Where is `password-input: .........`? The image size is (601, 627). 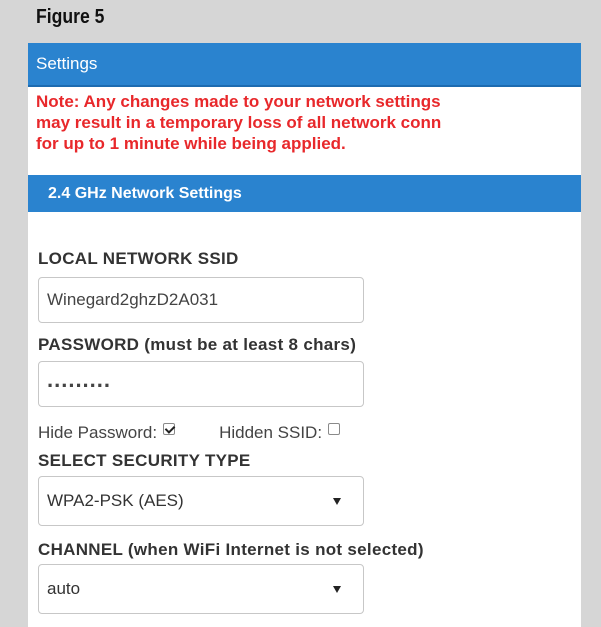
password-input: ......... is located at coordinates (201, 384).